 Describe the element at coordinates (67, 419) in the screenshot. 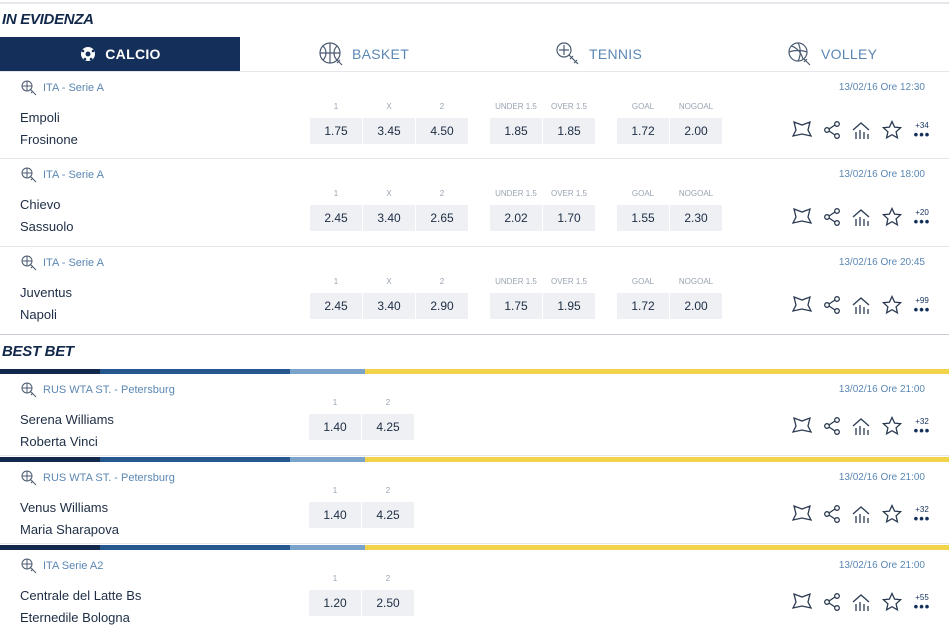

I see `home-team: Serena Williams` at that location.